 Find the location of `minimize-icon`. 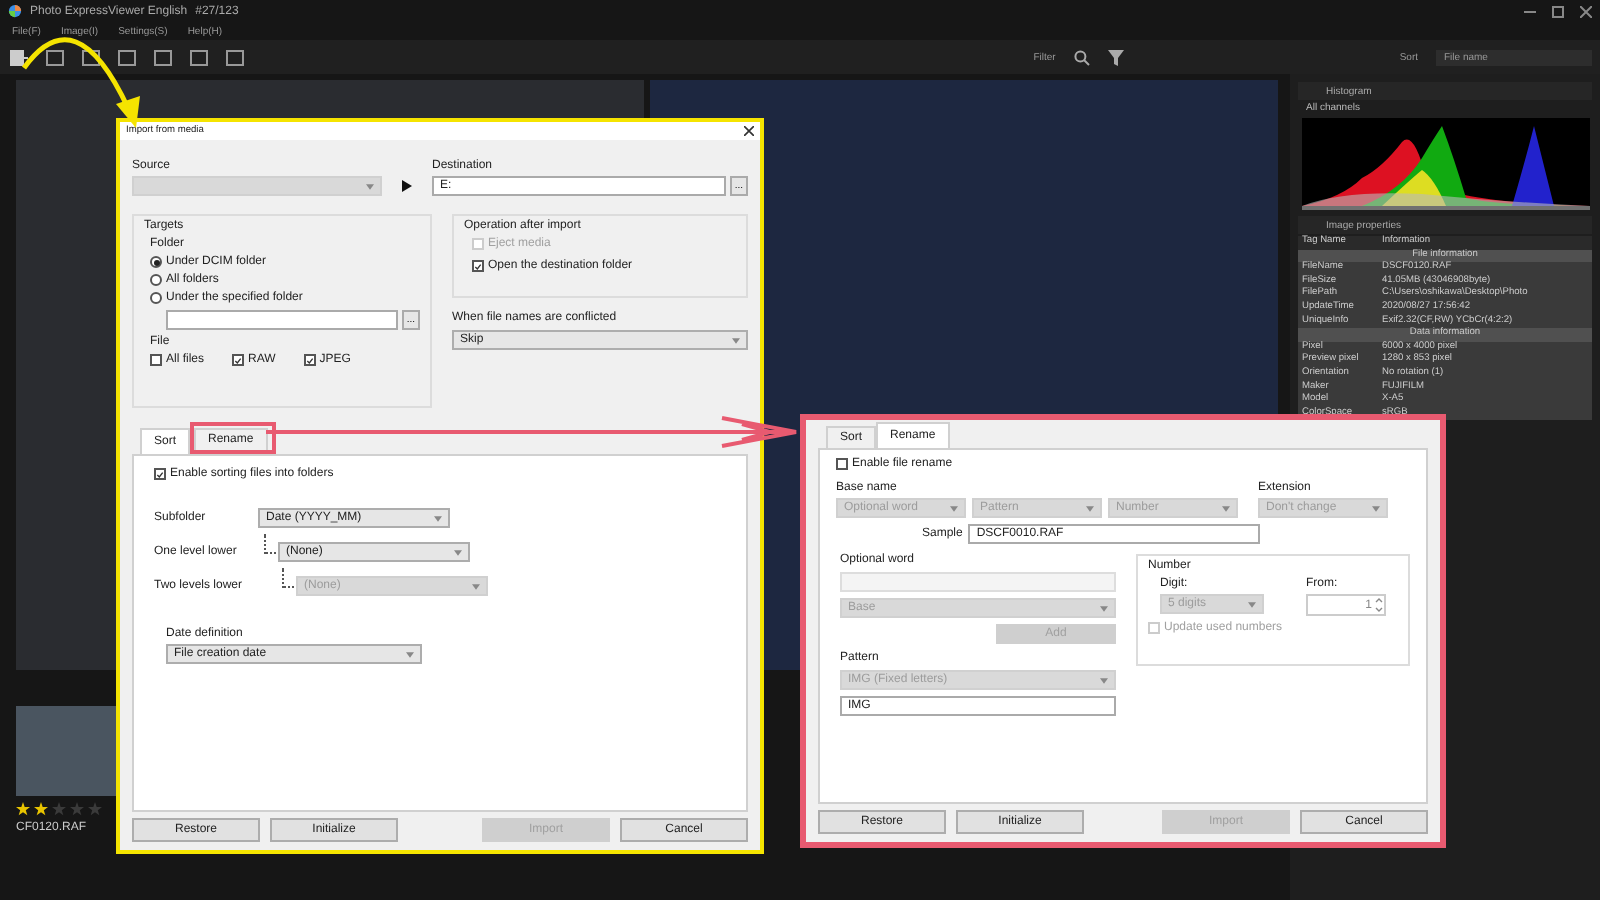

minimize-icon is located at coordinates (1530, 11).